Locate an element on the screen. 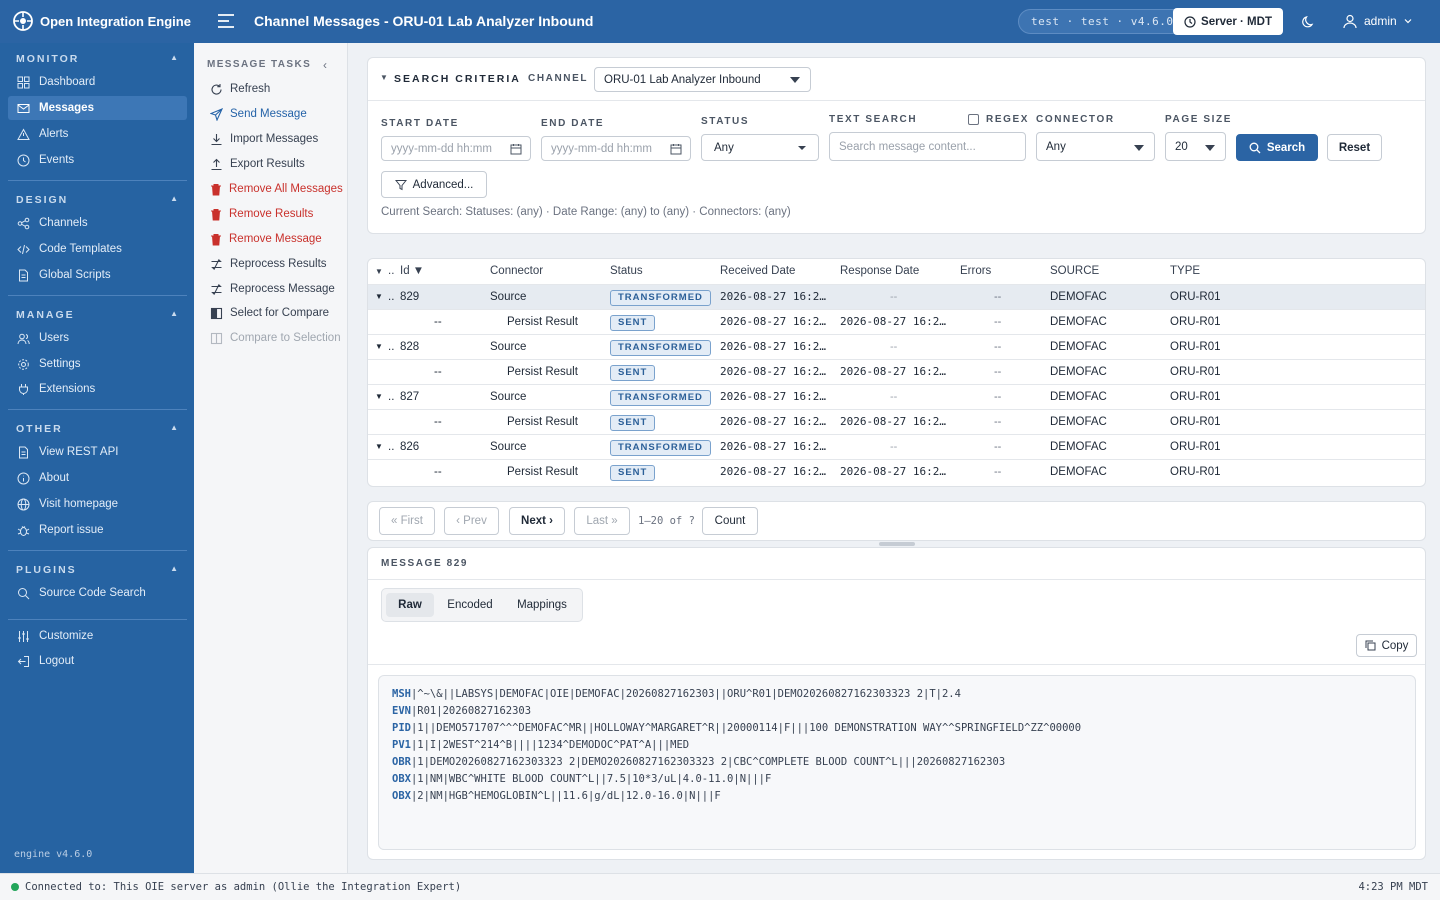  task-refresh: Refresh is located at coordinates (240, 89).